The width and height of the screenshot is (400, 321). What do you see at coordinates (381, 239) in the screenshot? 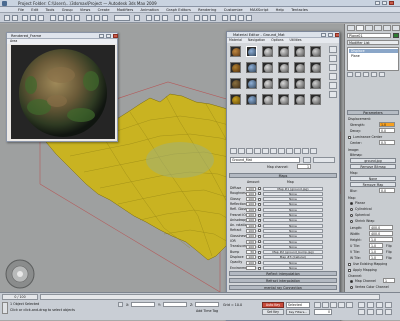
I see `height-spinner: 1.0` at bounding box center [381, 239].